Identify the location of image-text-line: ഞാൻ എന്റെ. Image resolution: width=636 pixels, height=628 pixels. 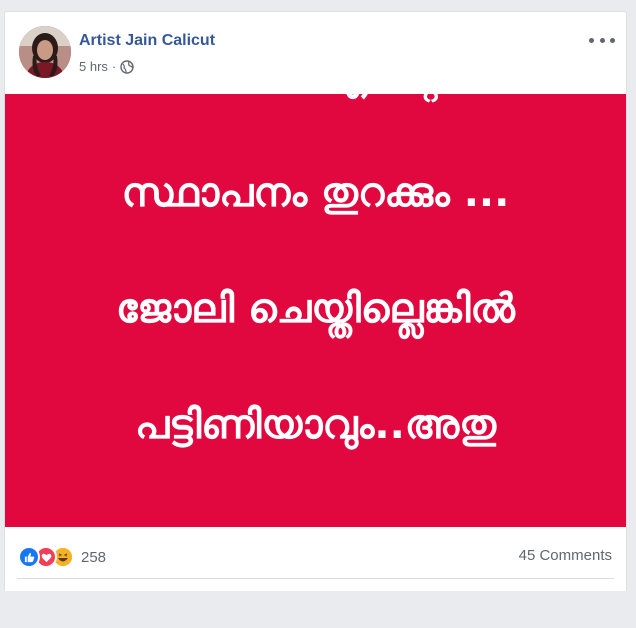
(315, 76).